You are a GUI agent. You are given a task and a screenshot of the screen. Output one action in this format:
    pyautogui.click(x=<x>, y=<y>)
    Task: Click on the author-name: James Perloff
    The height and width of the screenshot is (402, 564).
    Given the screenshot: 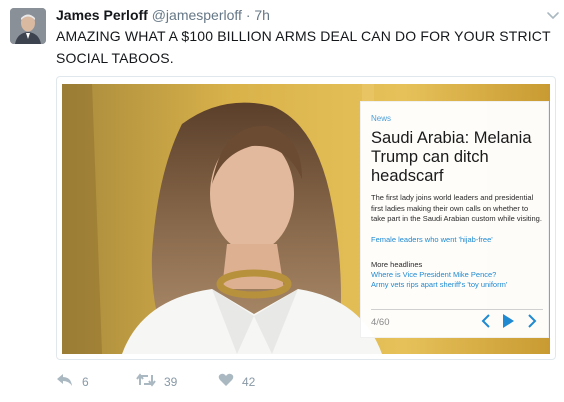 What is the action you would take?
    pyautogui.click(x=102, y=15)
    